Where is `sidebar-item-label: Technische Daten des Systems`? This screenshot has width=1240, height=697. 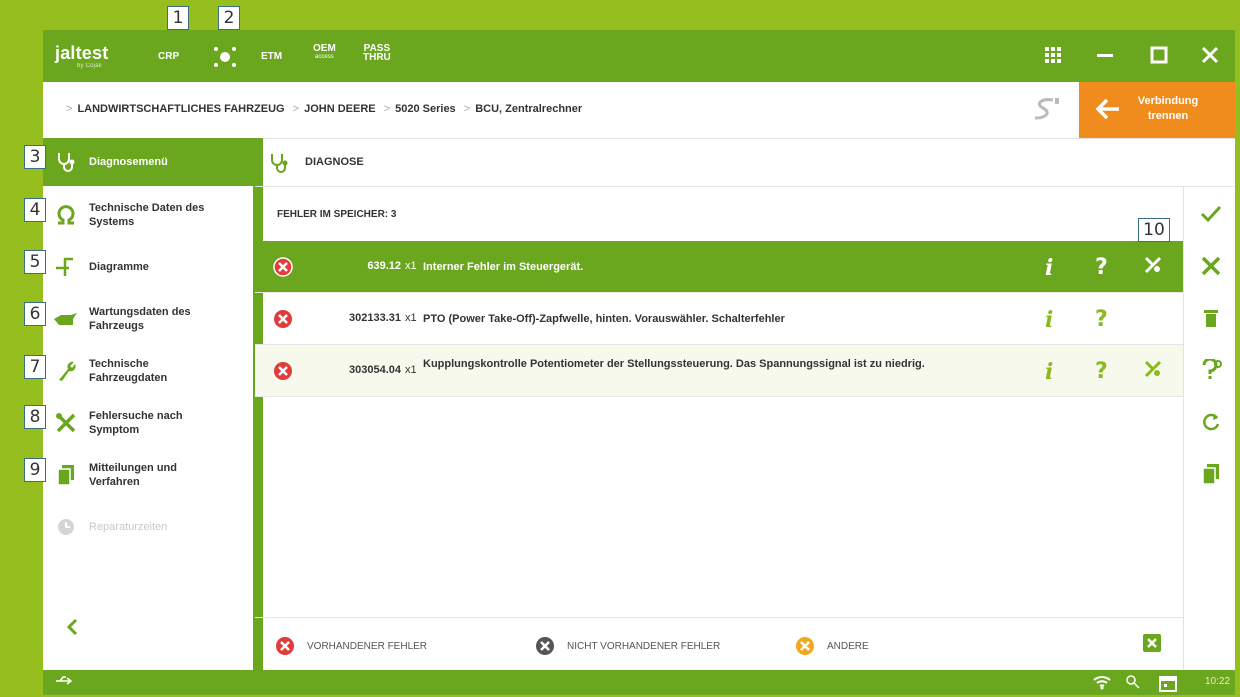
sidebar-item-label: Technische Daten des Systems is located at coordinates (147, 215).